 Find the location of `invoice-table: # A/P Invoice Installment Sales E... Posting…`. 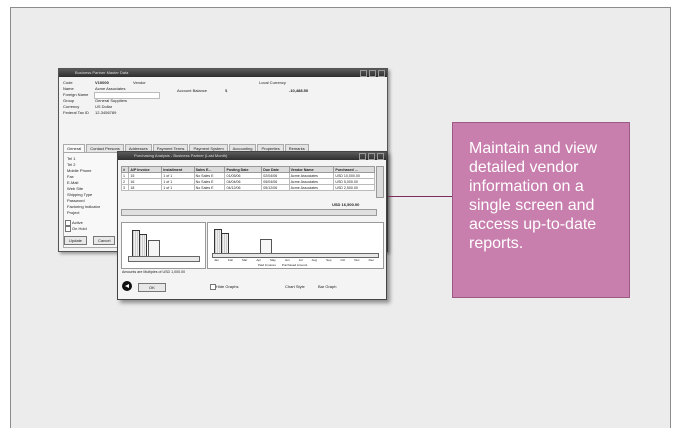

invoice-table: # A/P Invoice Installment Sales E... Posting… is located at coordinates (247, 178).